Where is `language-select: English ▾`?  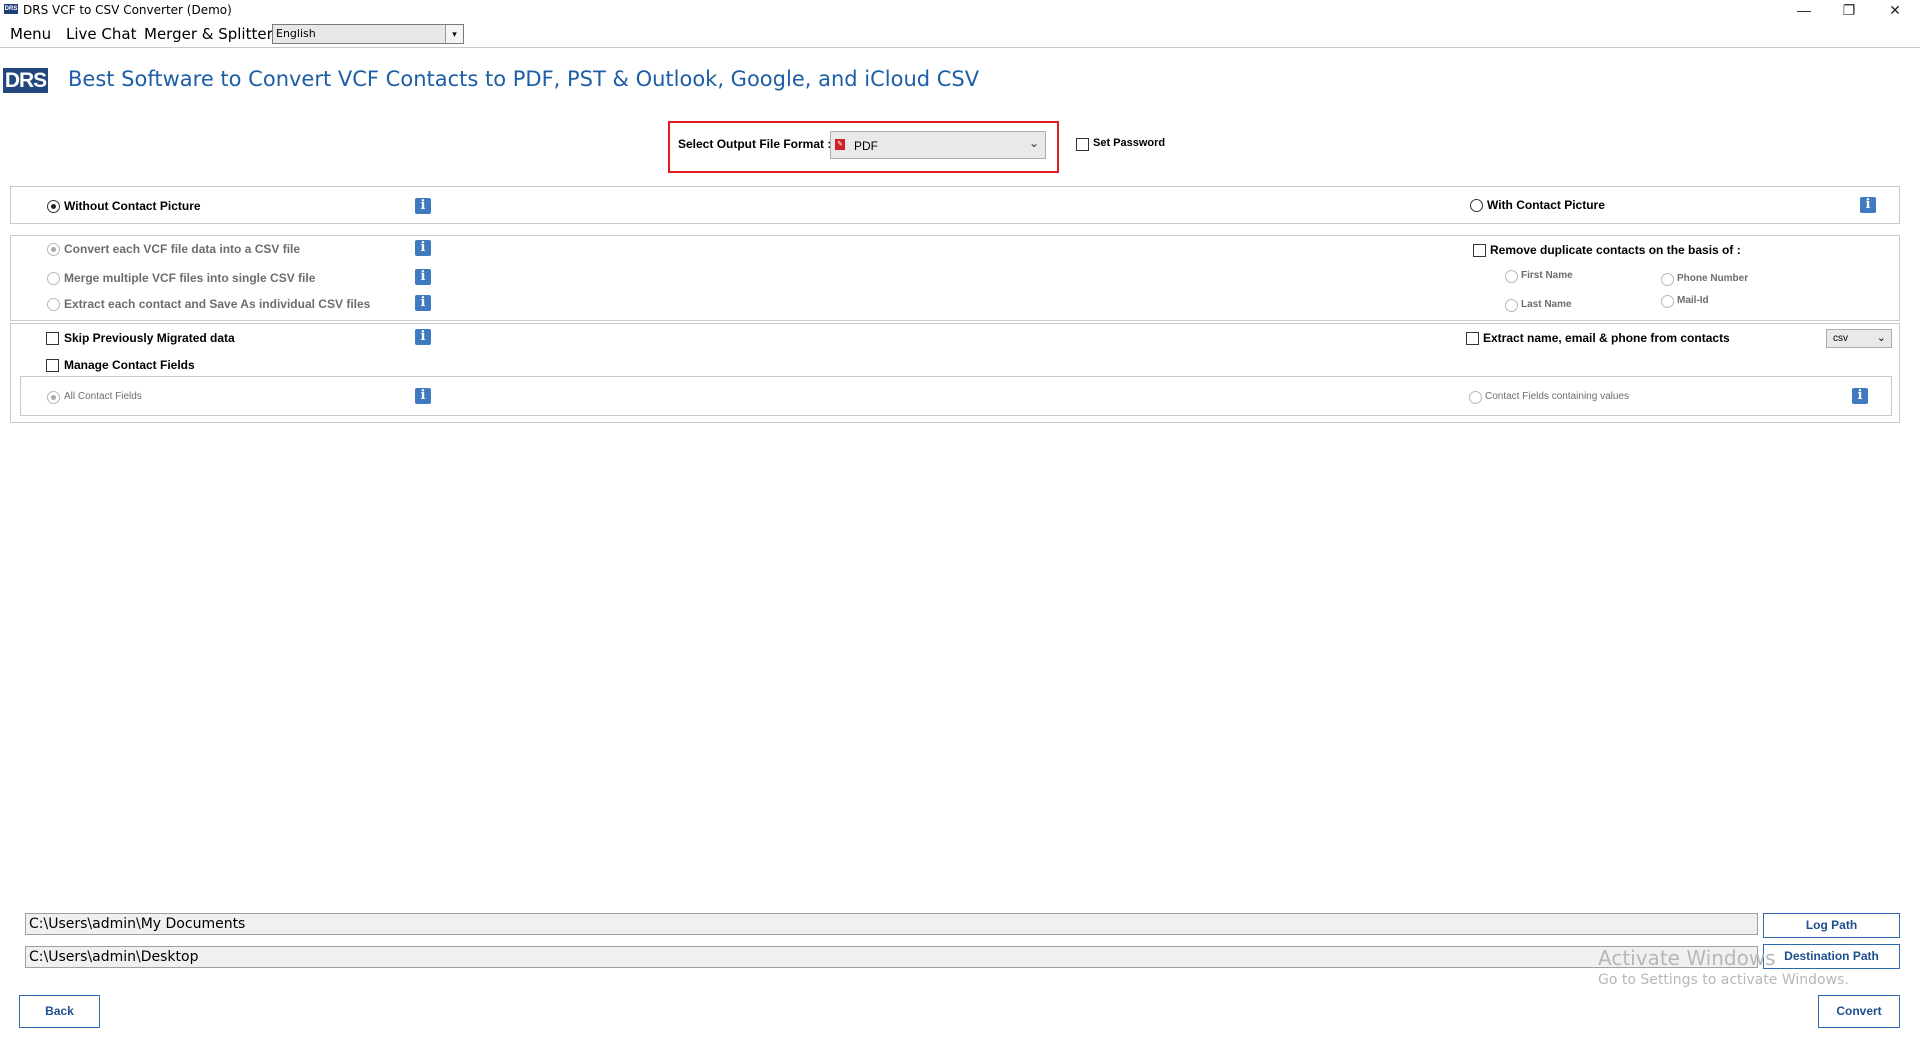 language-select: English ▾ is located at coordinates (368, 34).